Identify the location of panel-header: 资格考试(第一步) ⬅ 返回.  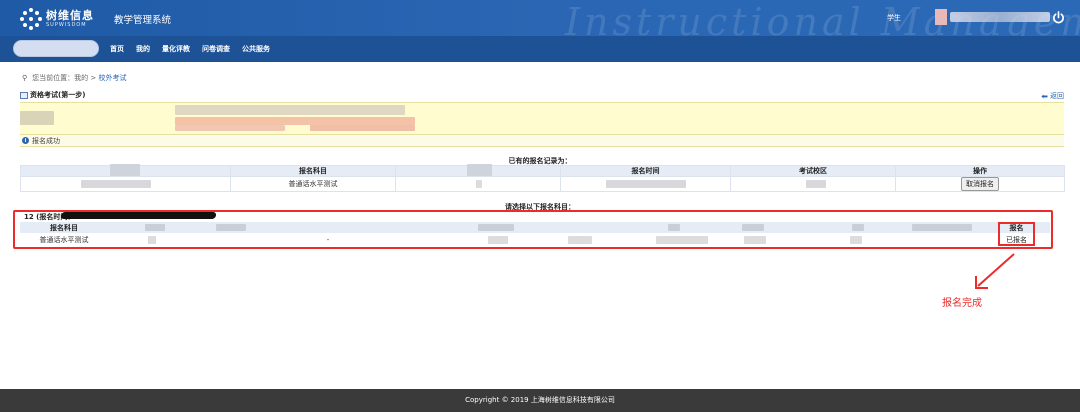
(542, 96).